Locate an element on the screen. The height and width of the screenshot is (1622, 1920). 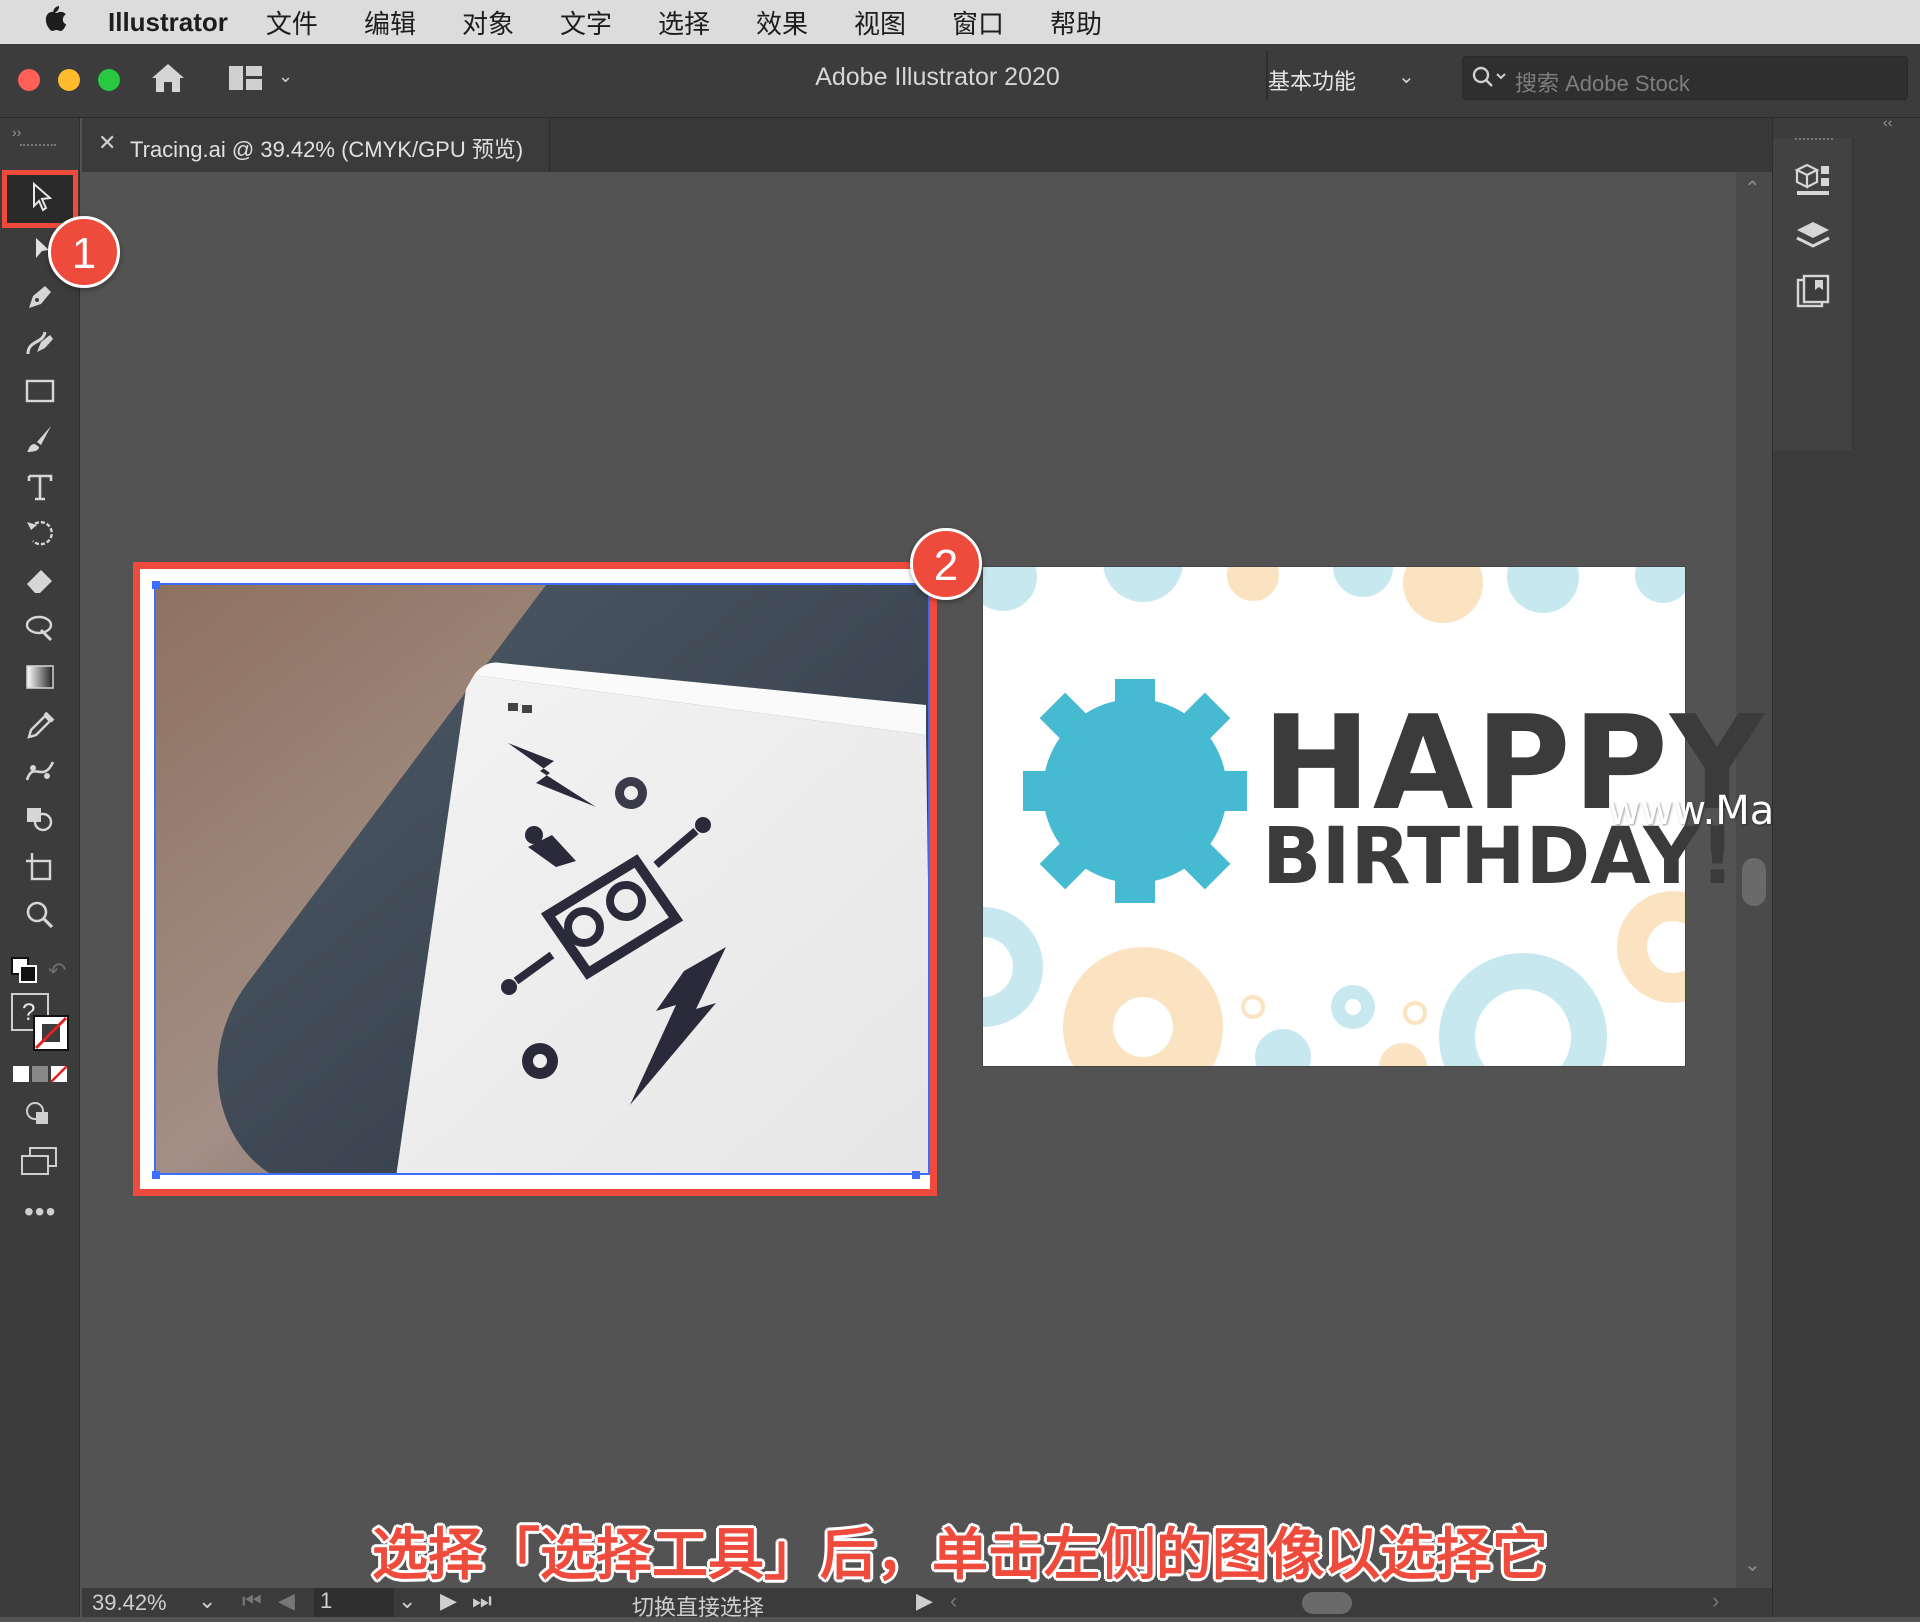
layers-icon is located at coordinates (1813, 240).